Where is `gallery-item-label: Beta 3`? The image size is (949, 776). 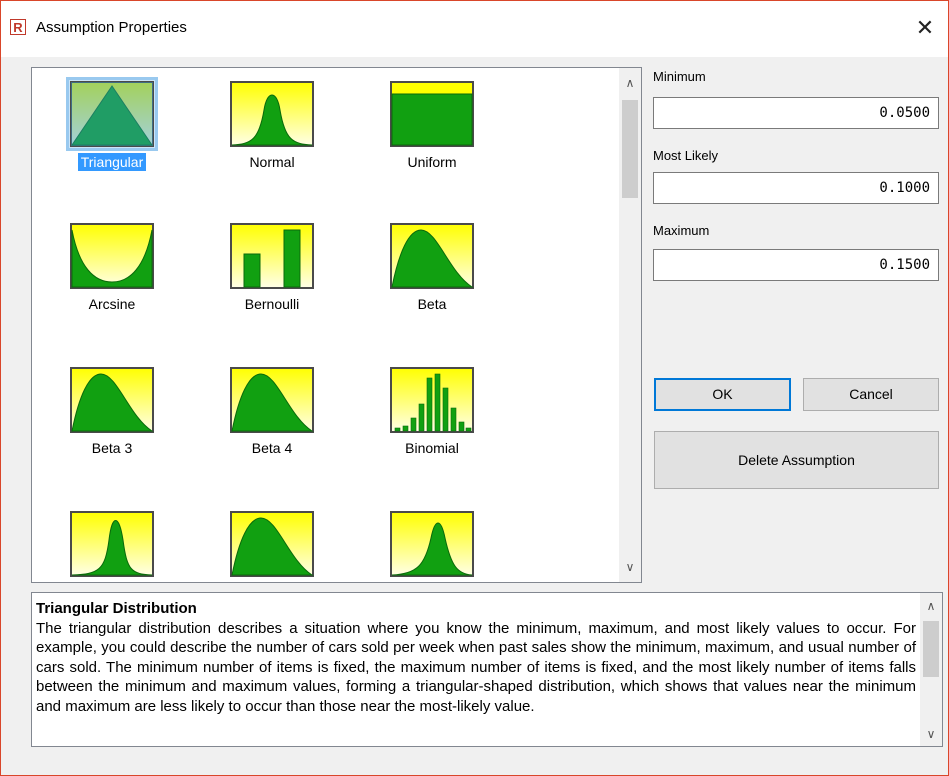
gallery-item-label: Beta 3 is located at coordinates (112, 448).